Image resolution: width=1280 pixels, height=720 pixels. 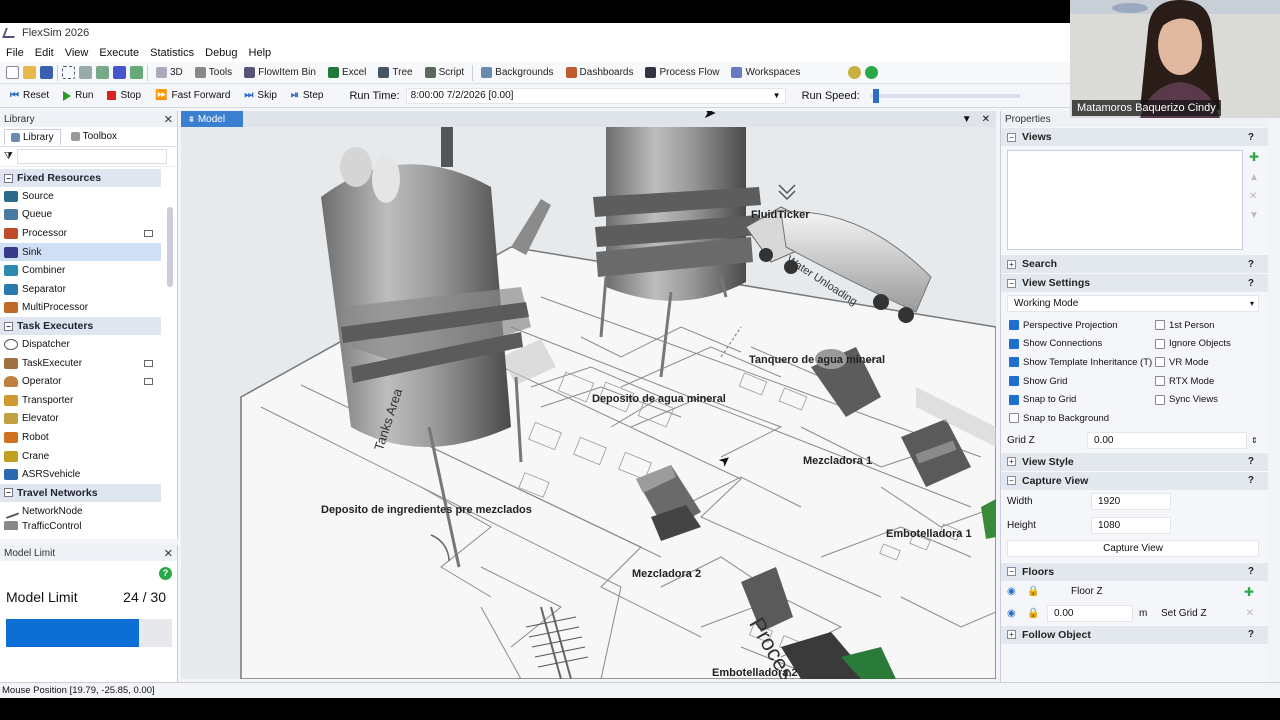 What do you see at coordinates (1254, 440) in the screenshot?
I see `spinner-icon: ⇕` at bounding box center [1254, 440].